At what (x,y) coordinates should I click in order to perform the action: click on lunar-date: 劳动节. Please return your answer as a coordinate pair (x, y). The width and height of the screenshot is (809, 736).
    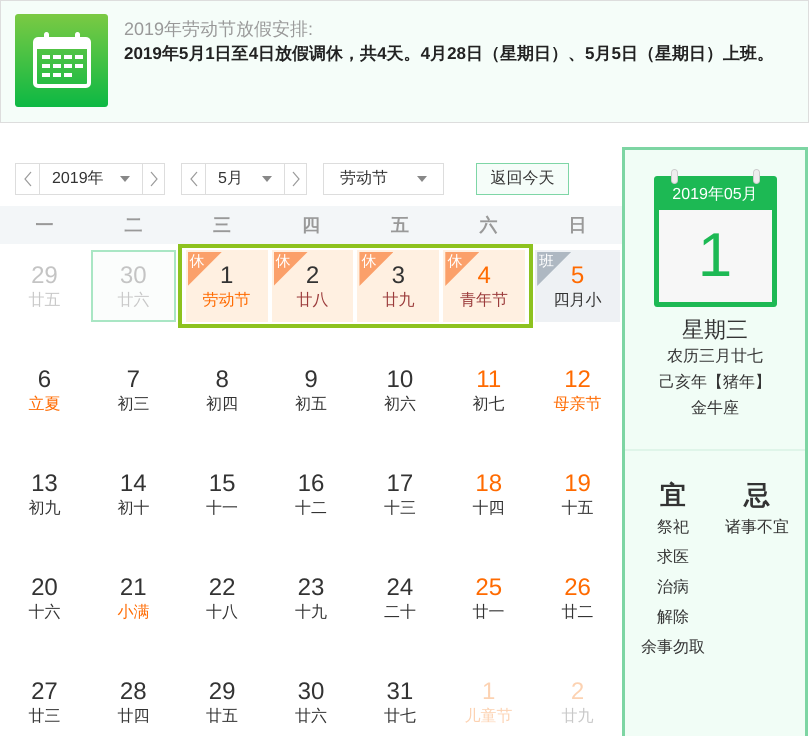
    Looking at the image, I should click on (226, 301).